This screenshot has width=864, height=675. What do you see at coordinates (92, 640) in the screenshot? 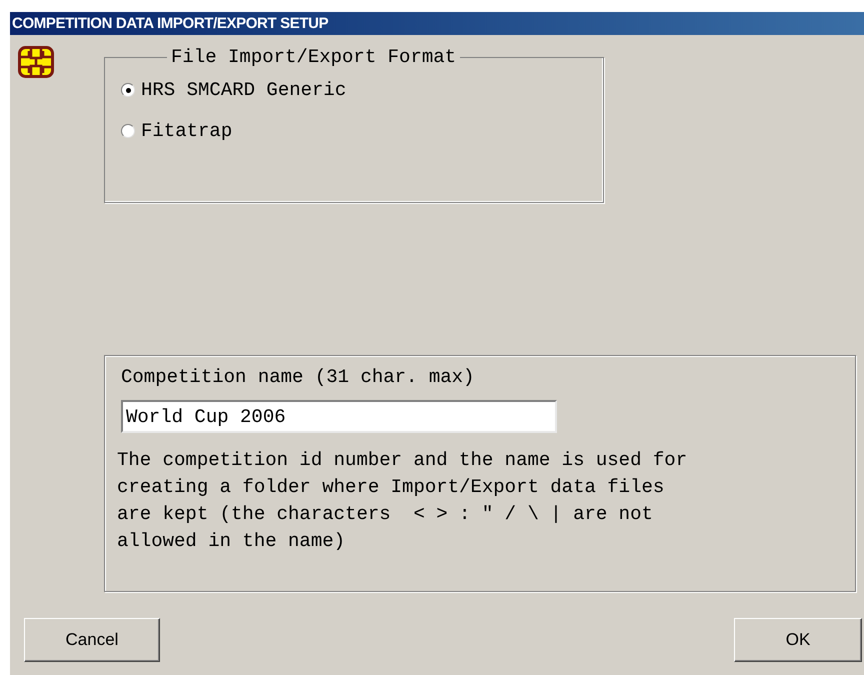
I see `cancel-button: Cancel` at bounding box center [92, 640].